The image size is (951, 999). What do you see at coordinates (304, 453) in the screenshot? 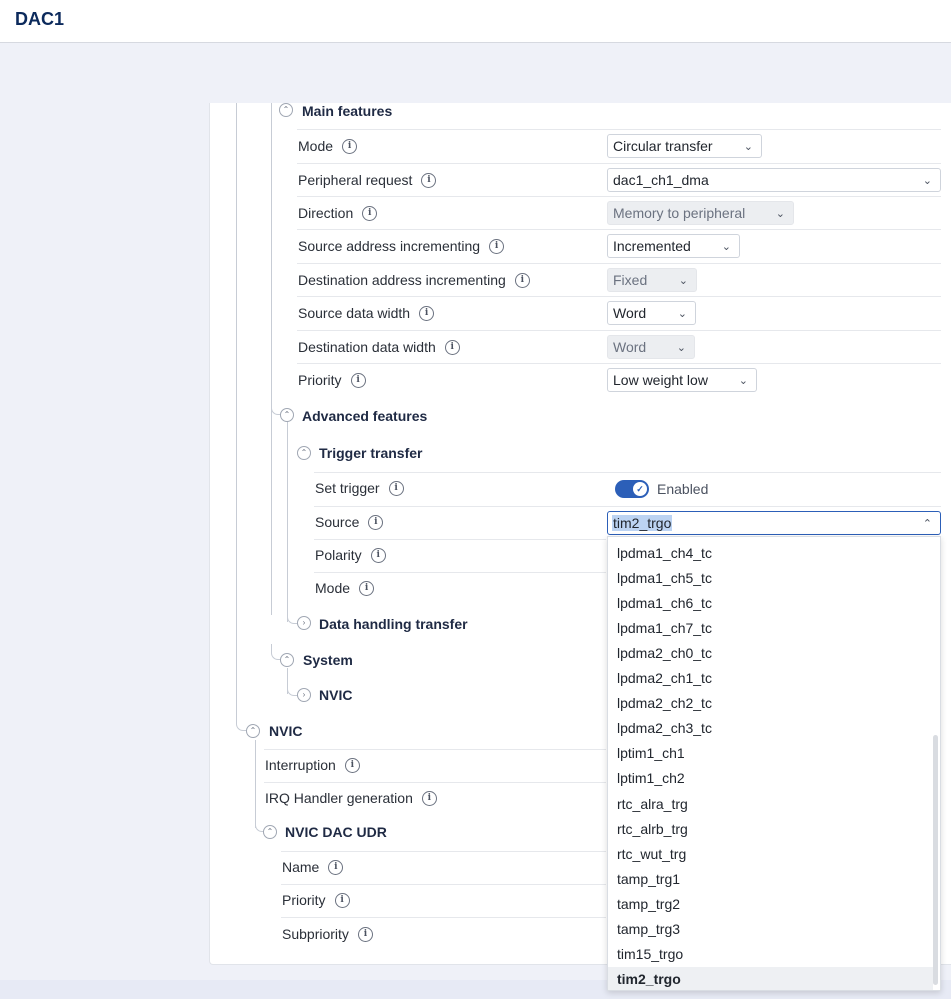
I see `trigger-transfer-collapse-icon: ⌃` at bounding box center [304, 453].